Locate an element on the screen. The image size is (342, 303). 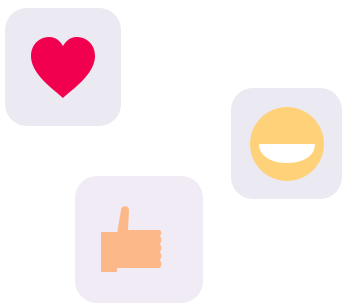
smile-reaction-button is located at coordinates (286, 143).